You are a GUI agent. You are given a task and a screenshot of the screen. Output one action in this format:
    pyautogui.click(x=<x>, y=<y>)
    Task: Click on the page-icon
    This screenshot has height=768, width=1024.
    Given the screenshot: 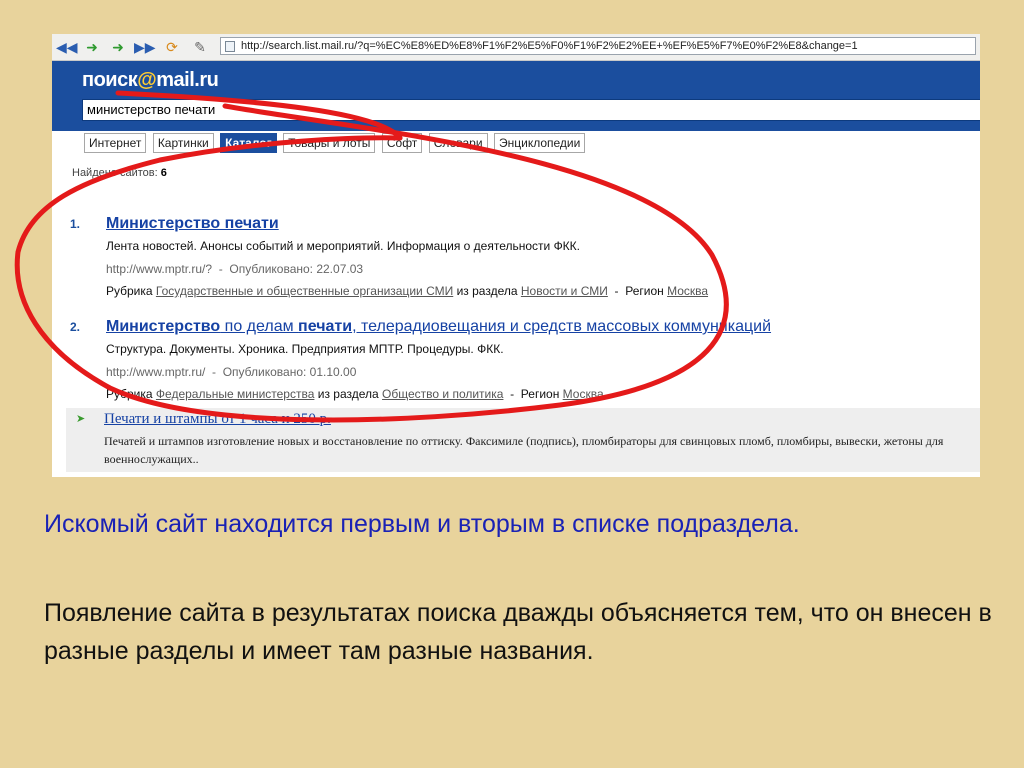 What is the action you would take?
    pyautogui.click(x=230, y=46)
    